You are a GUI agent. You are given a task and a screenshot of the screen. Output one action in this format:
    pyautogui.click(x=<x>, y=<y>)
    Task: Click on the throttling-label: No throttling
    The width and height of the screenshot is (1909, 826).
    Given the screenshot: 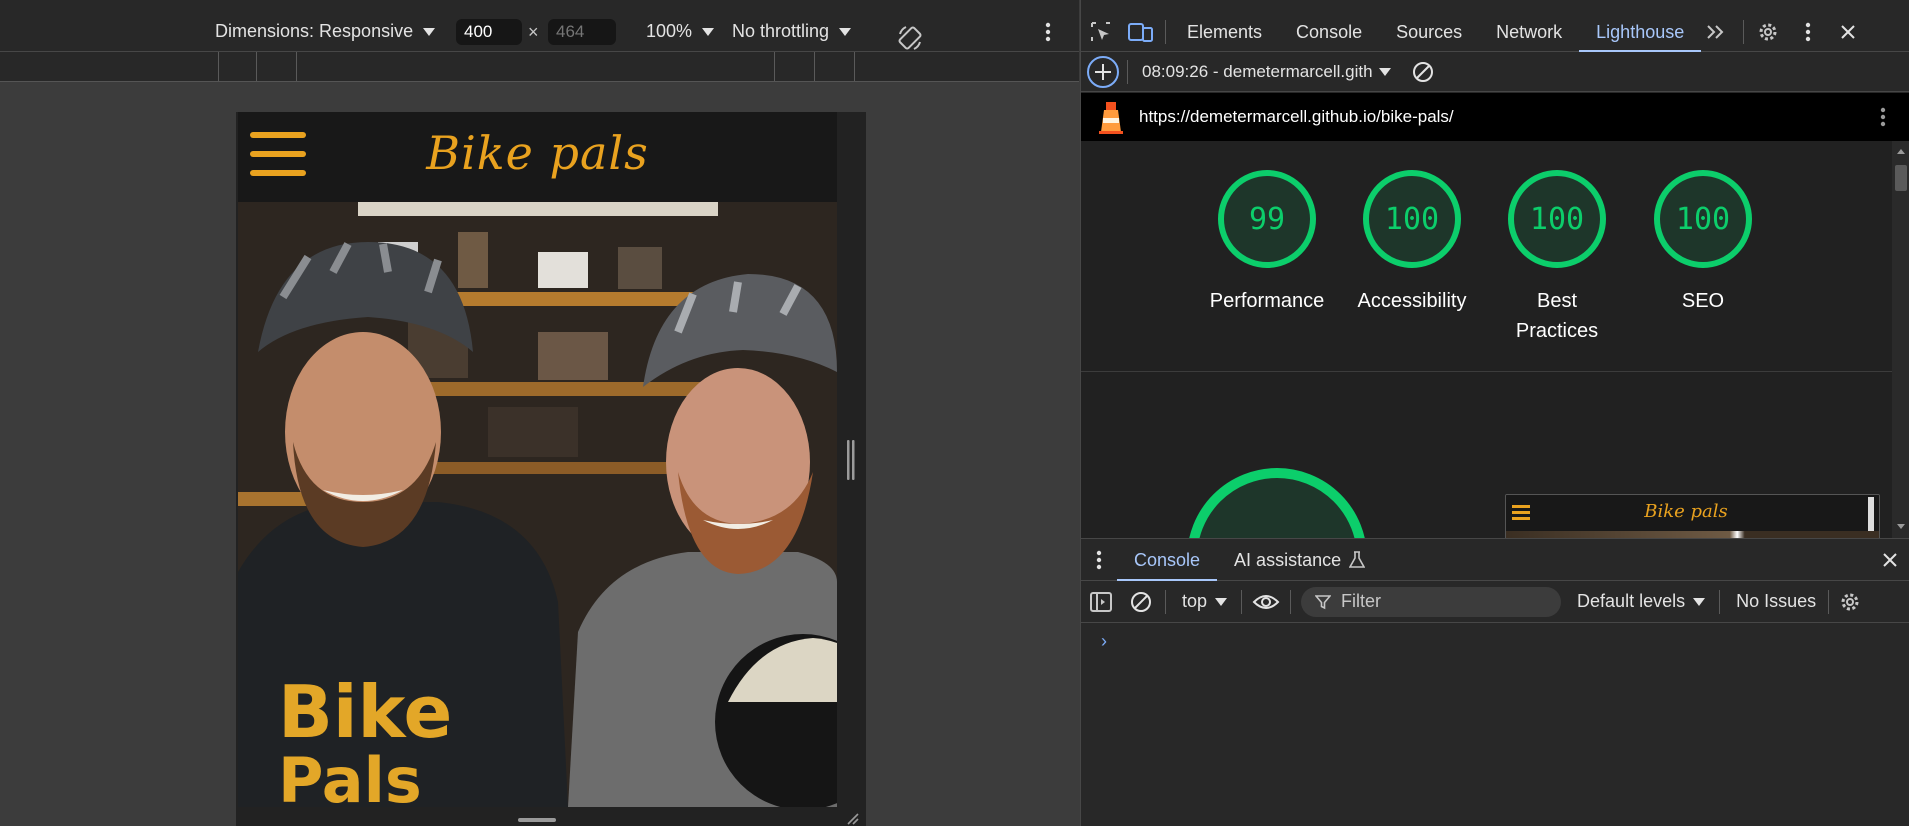 What is the action you would take?
    pyautogui.click(x=781, y=31)
    